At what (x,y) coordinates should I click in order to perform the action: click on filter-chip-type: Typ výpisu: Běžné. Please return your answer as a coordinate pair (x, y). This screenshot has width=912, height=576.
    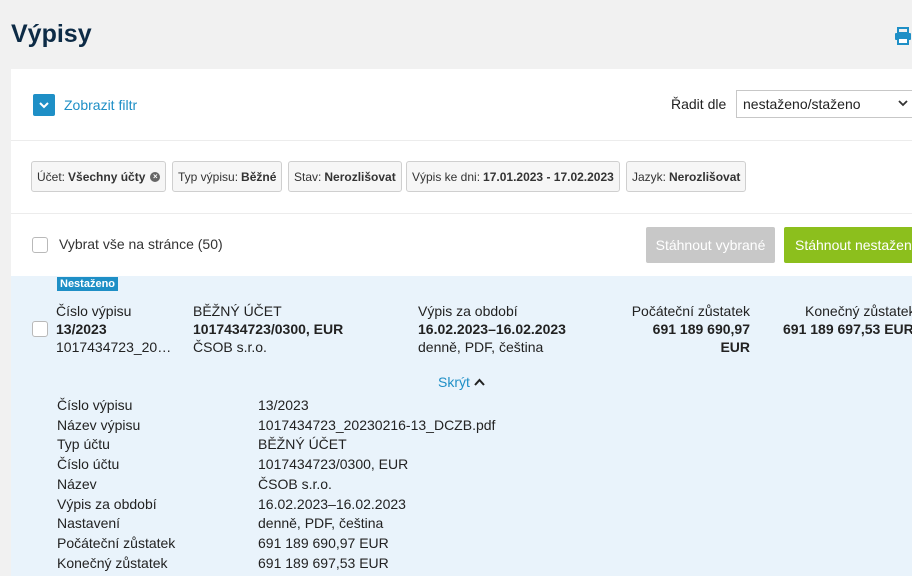
    Looking at the image, I should click on (227, 176).